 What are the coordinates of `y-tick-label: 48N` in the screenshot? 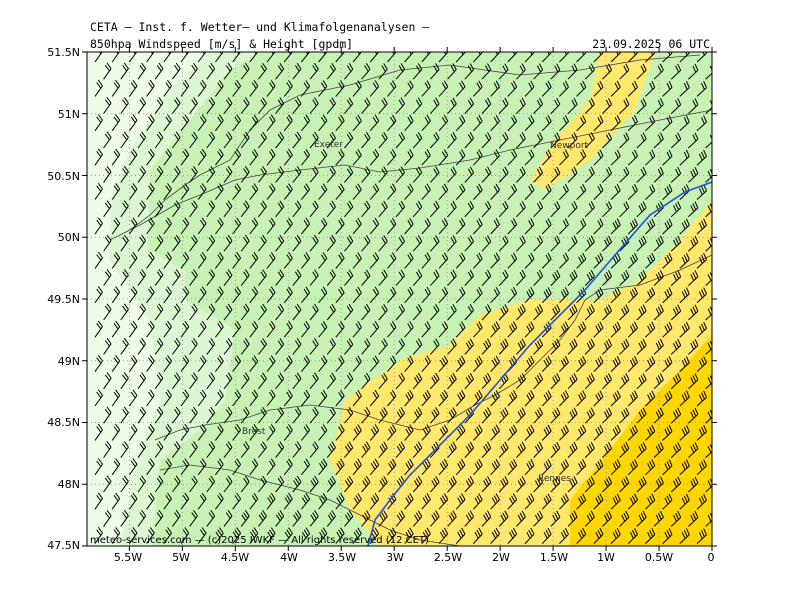 It's located at (68, 484).